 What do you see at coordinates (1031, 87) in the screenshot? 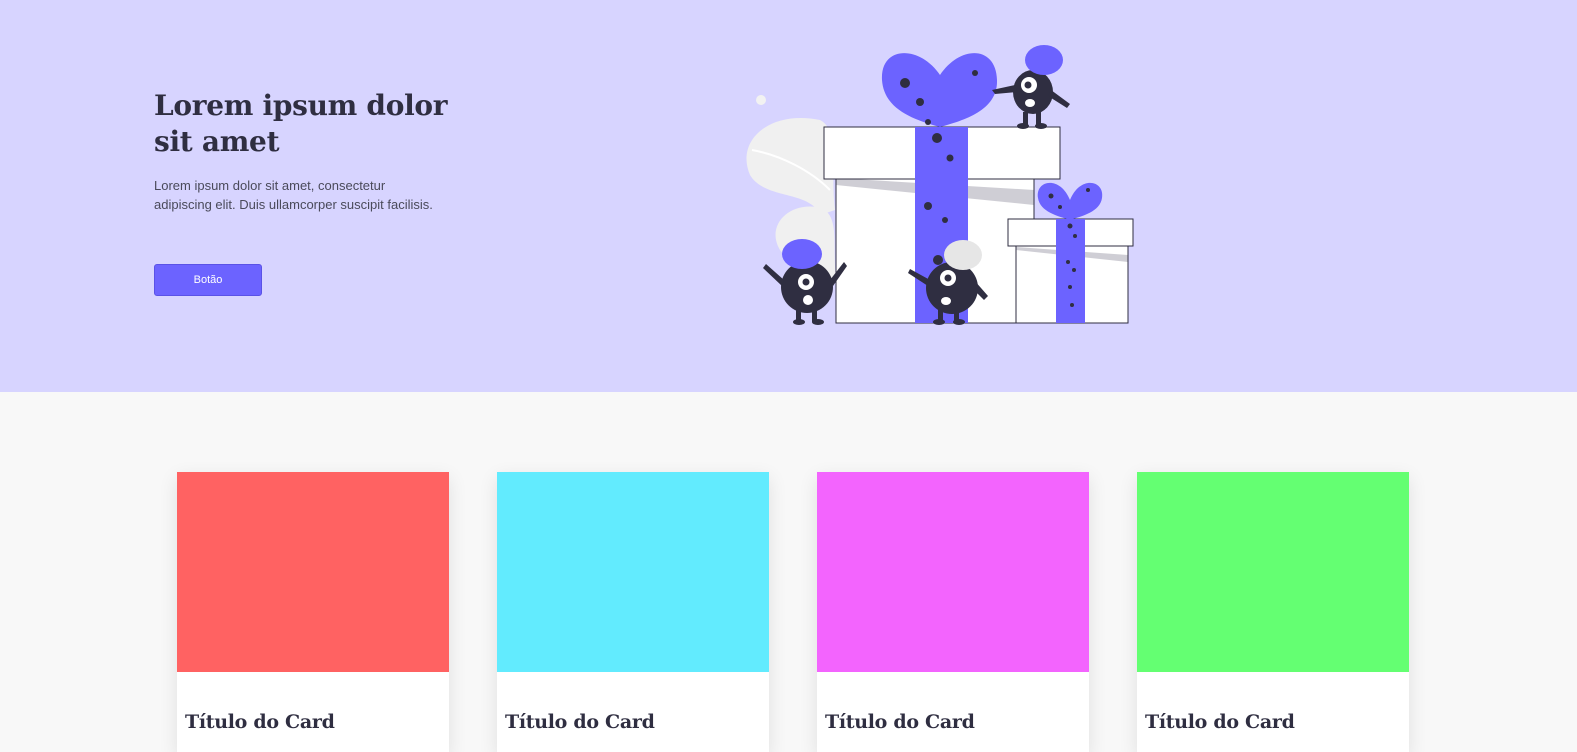
I see `monster-top` at bounding box center [1031, 87].